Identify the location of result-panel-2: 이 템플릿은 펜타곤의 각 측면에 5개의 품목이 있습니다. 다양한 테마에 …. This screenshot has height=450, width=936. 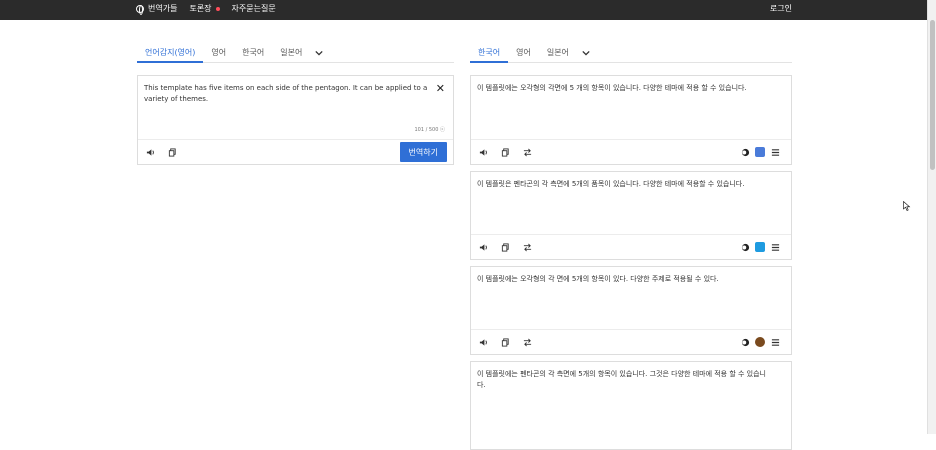
(631, 215).